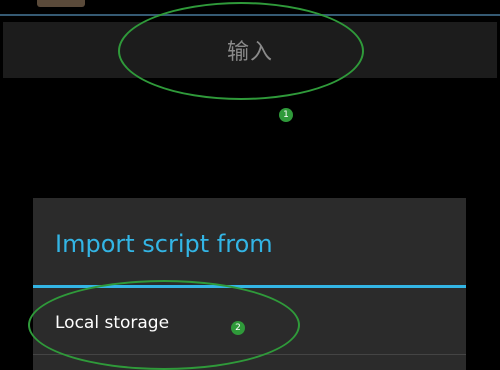 The width and height of the screenshot is (500, 370). I want to click on annotation-badge-2: 2, so click(238, 328).